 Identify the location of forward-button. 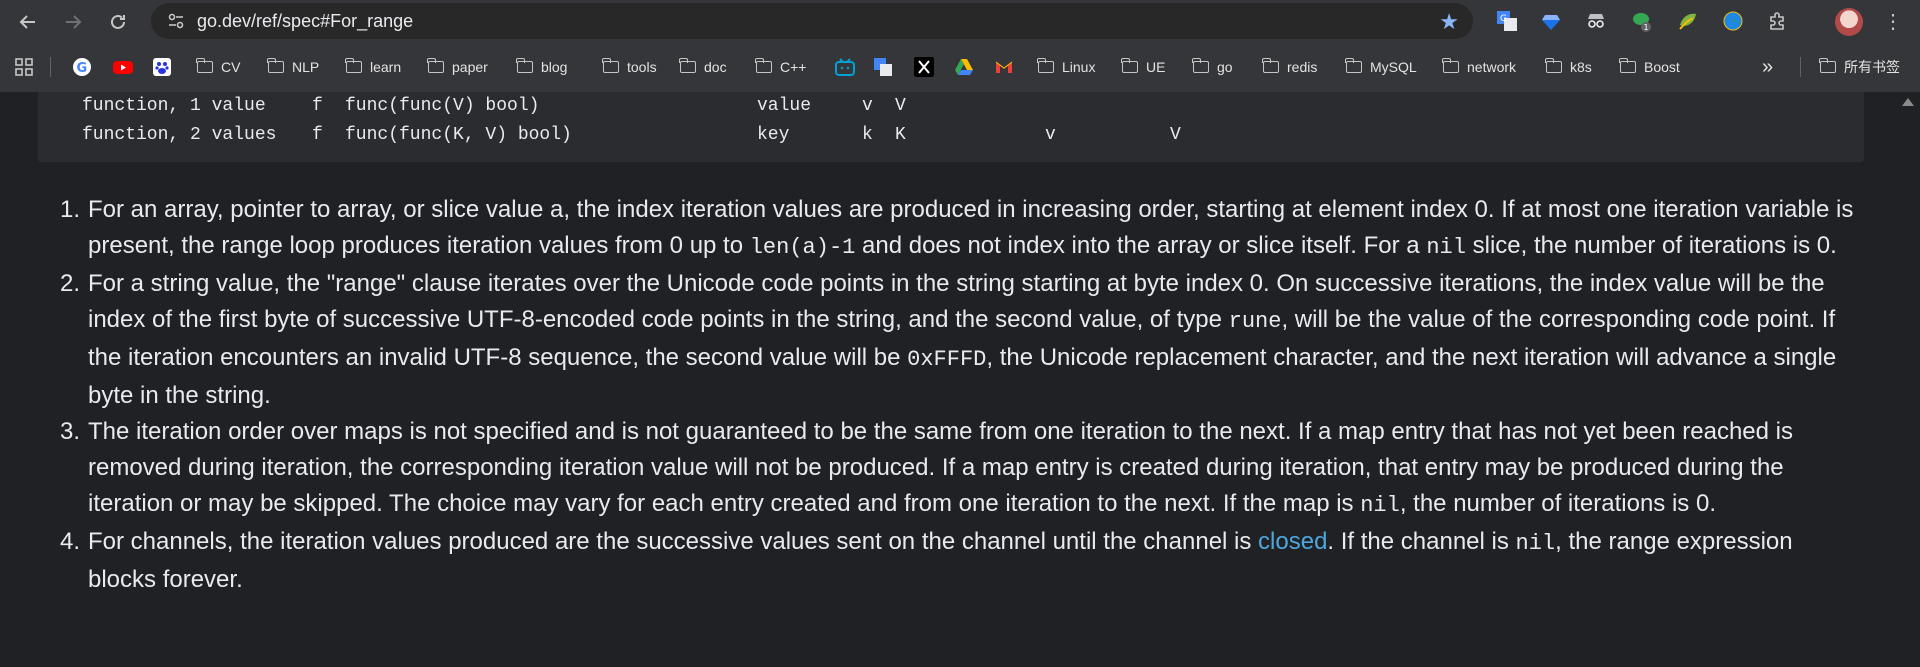
(73, 22).